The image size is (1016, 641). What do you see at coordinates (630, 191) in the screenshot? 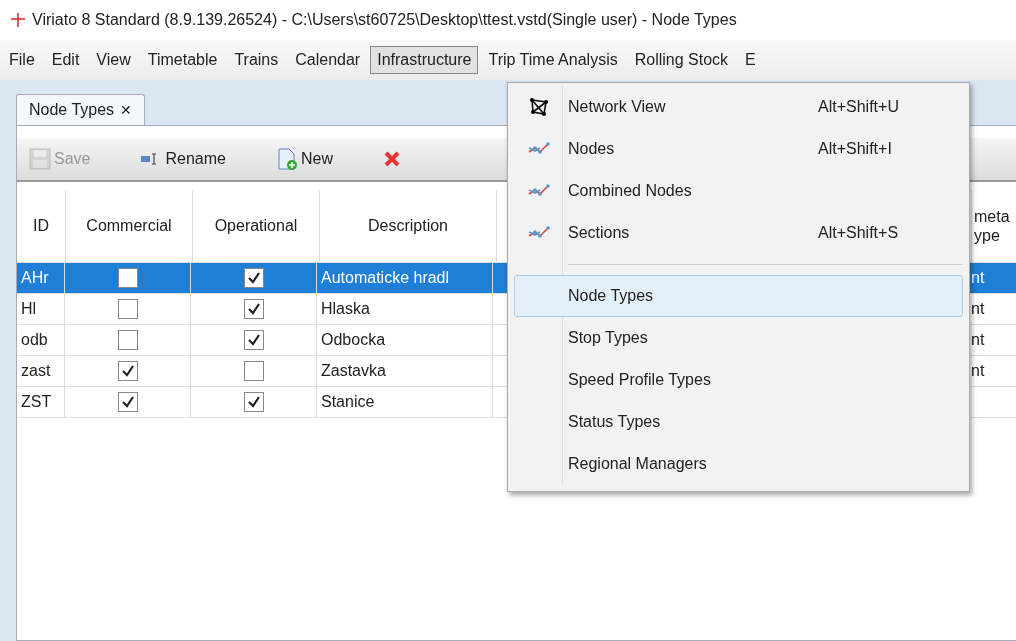
I see `menu-label: Combined Nodes` at bounding box center [630, 191].